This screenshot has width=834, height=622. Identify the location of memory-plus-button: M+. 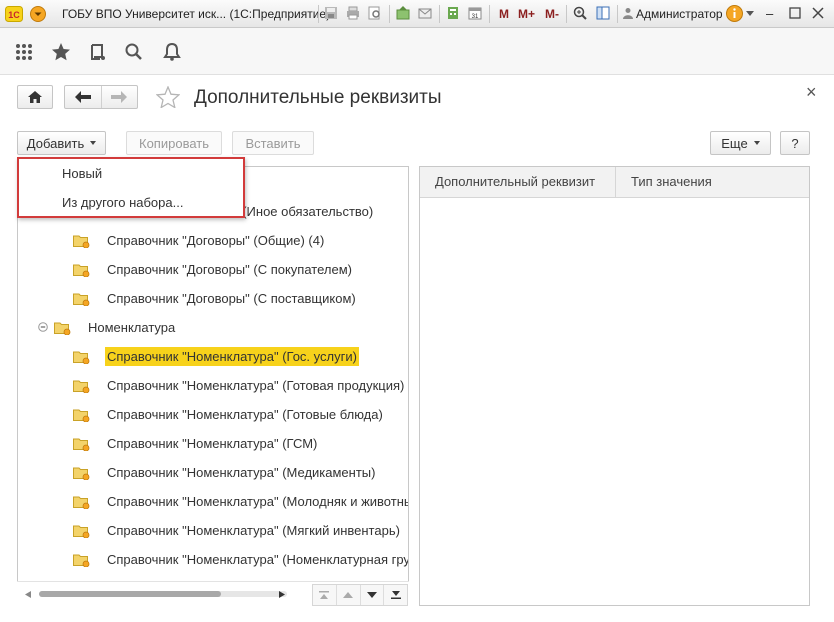
(526, 14).